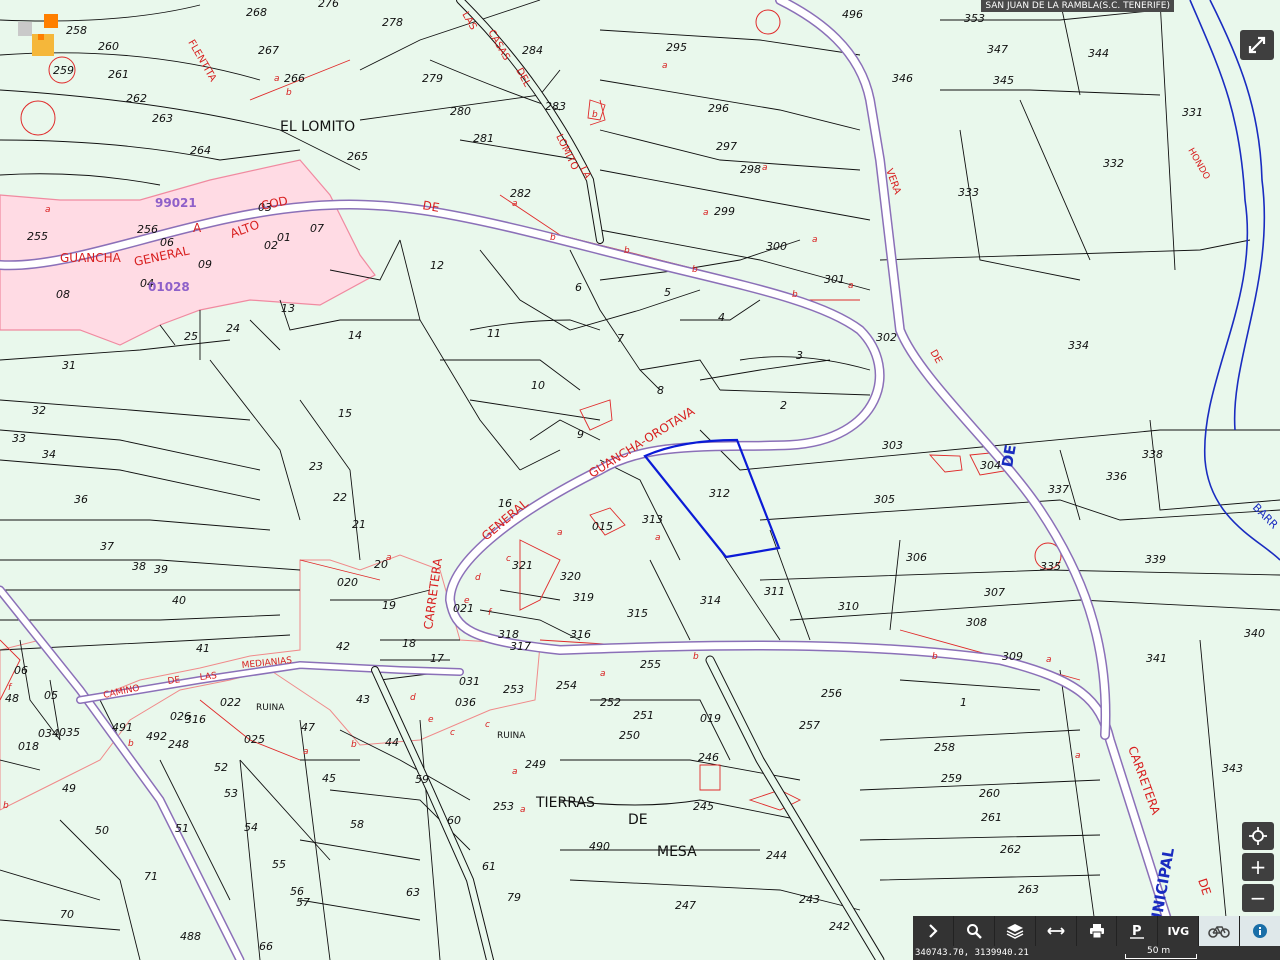  What do you see at coordinates (347, 582) in the screenshot?
I see `svg-text: 020` at bounding box center [347, 582].